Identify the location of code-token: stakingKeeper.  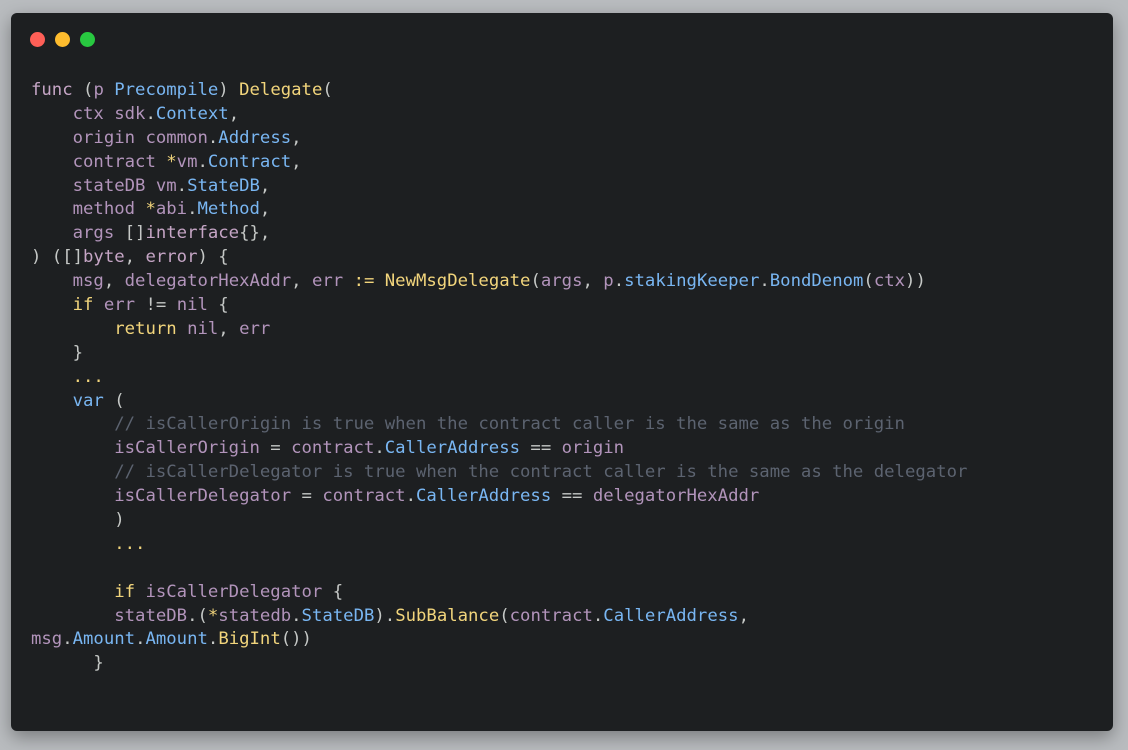
(692, 281).